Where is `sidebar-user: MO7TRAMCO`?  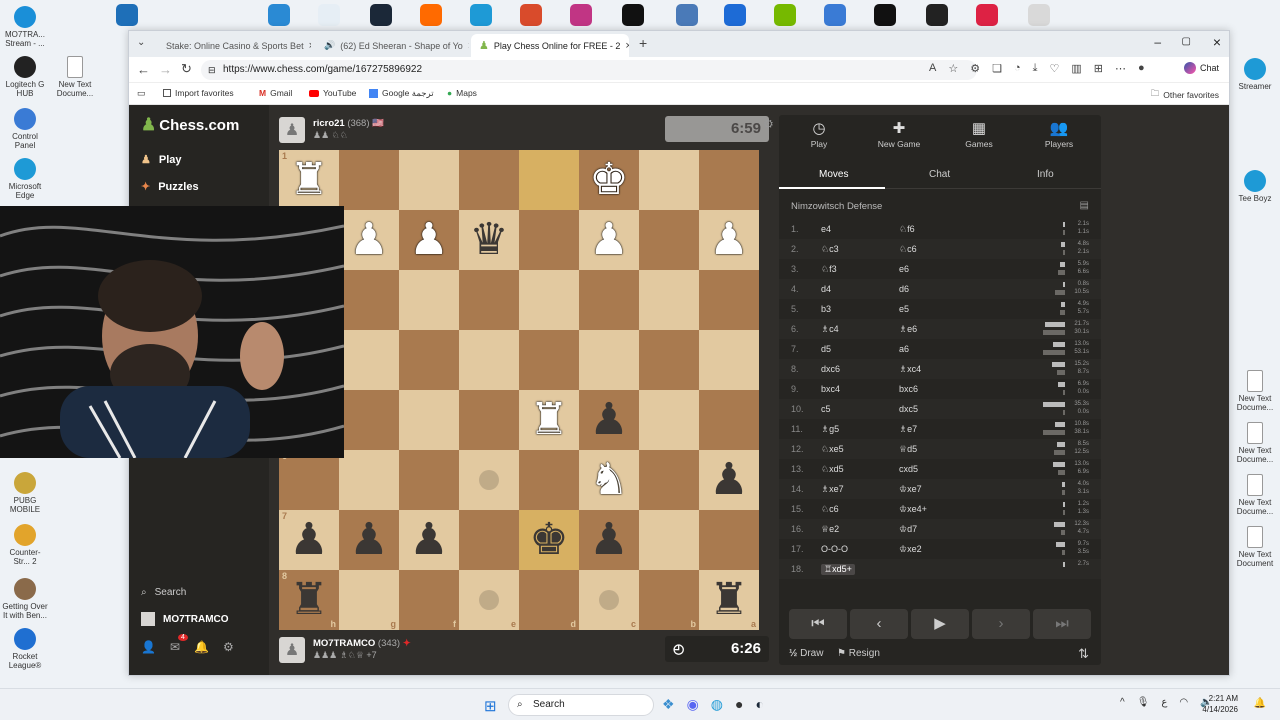
sidebar-user: MO7TRAMCO is located at coordinates (185, 619).